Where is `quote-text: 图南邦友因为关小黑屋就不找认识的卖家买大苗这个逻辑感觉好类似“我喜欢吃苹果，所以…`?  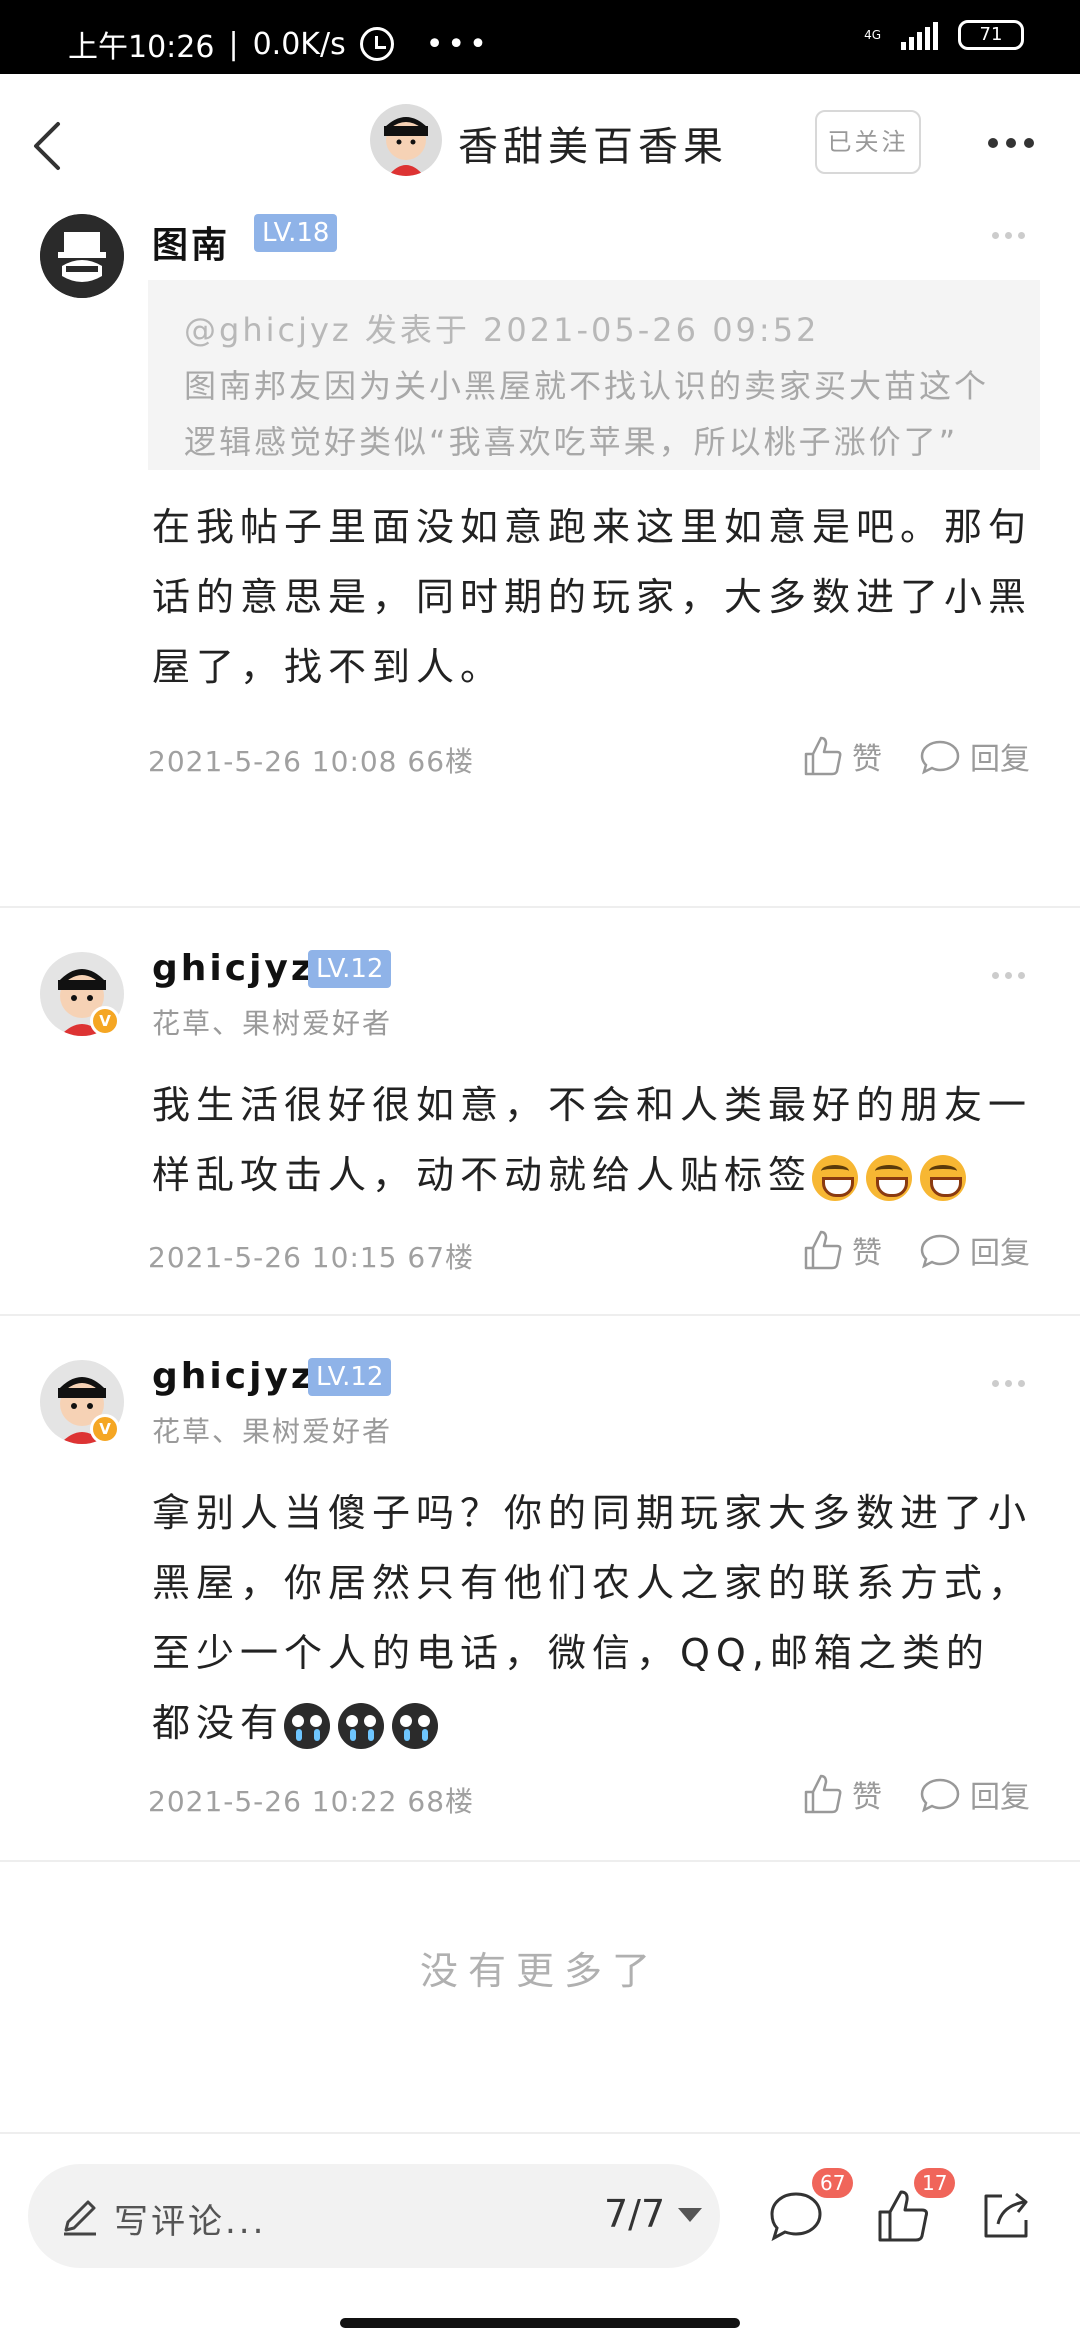
quote-text: 图南邦友因为关小黑屋就不找认识的卖家买大苗这个逻辑感觉好类似“我喜欢吃苹果，所以… is located at coordinates (587, 414).